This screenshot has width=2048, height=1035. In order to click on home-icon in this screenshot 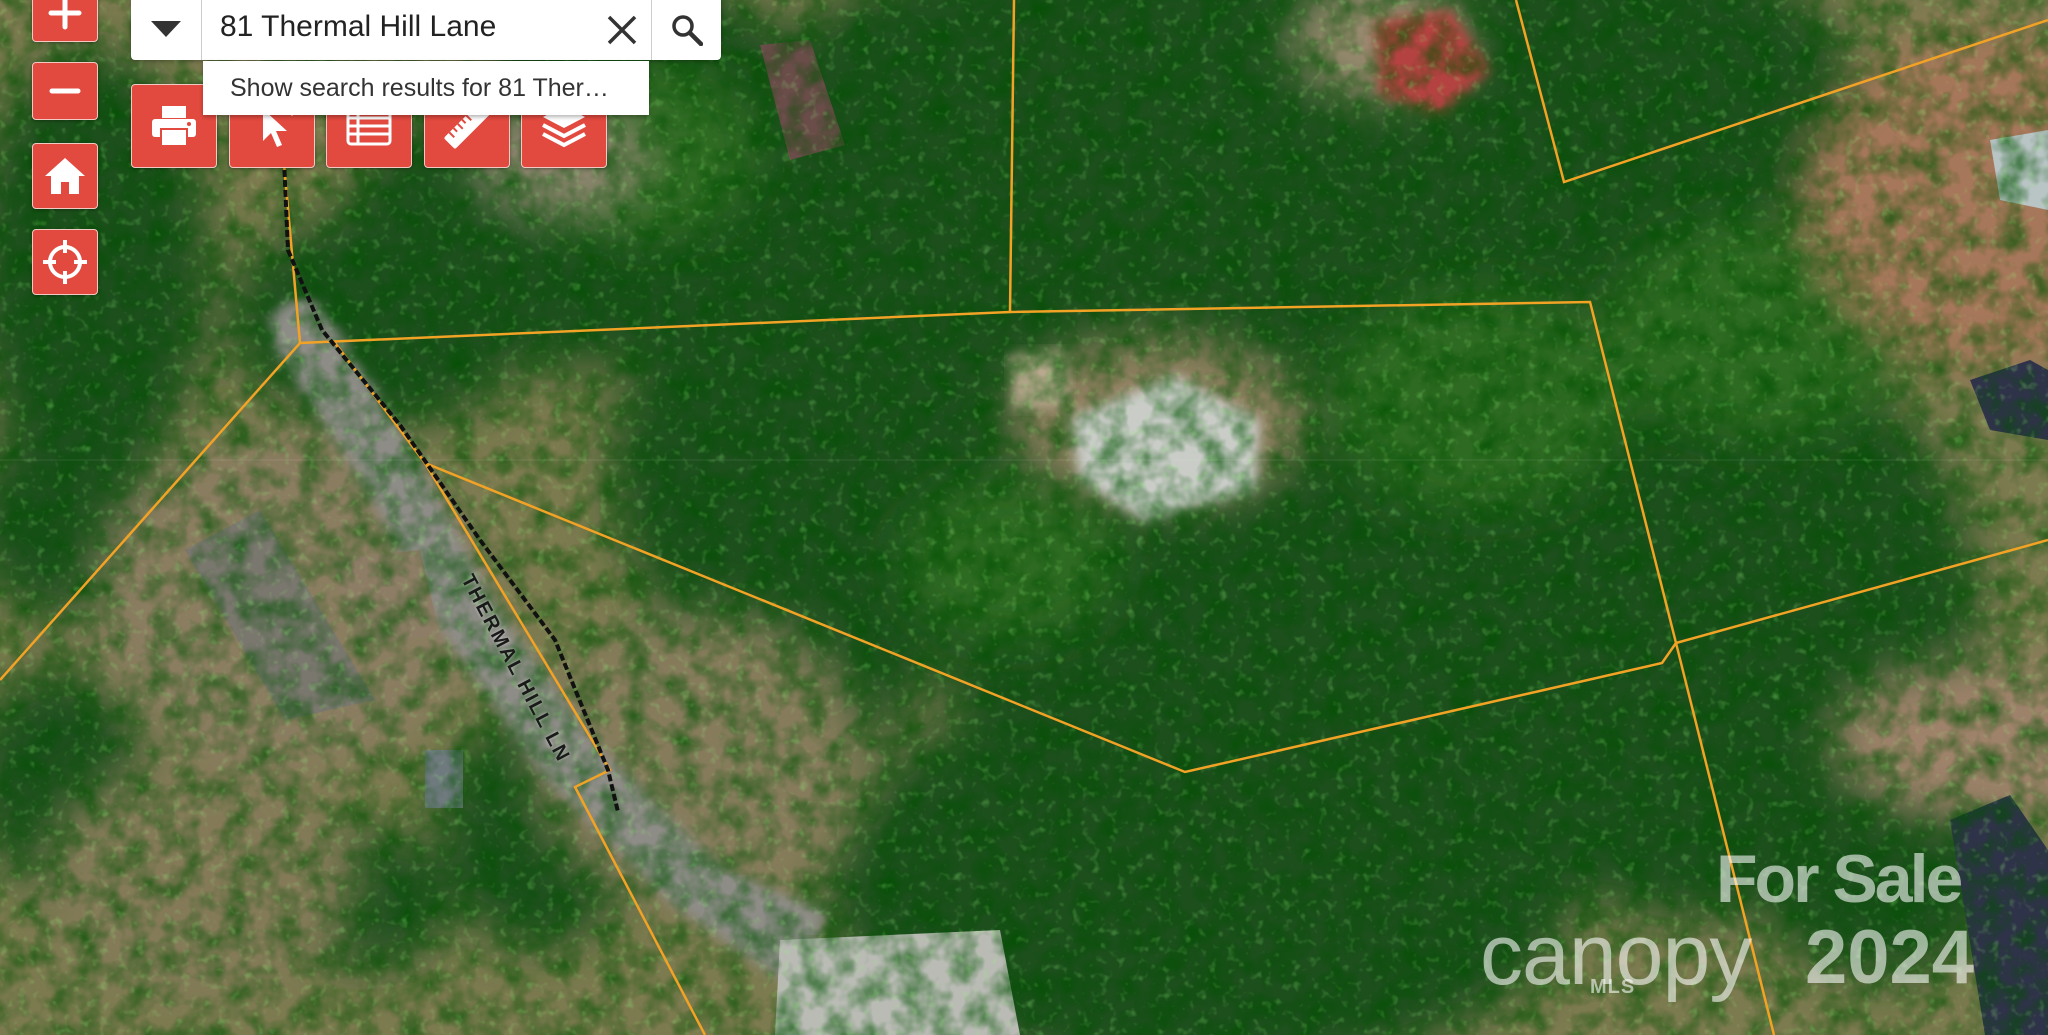, I will do `click(65, 176)`.